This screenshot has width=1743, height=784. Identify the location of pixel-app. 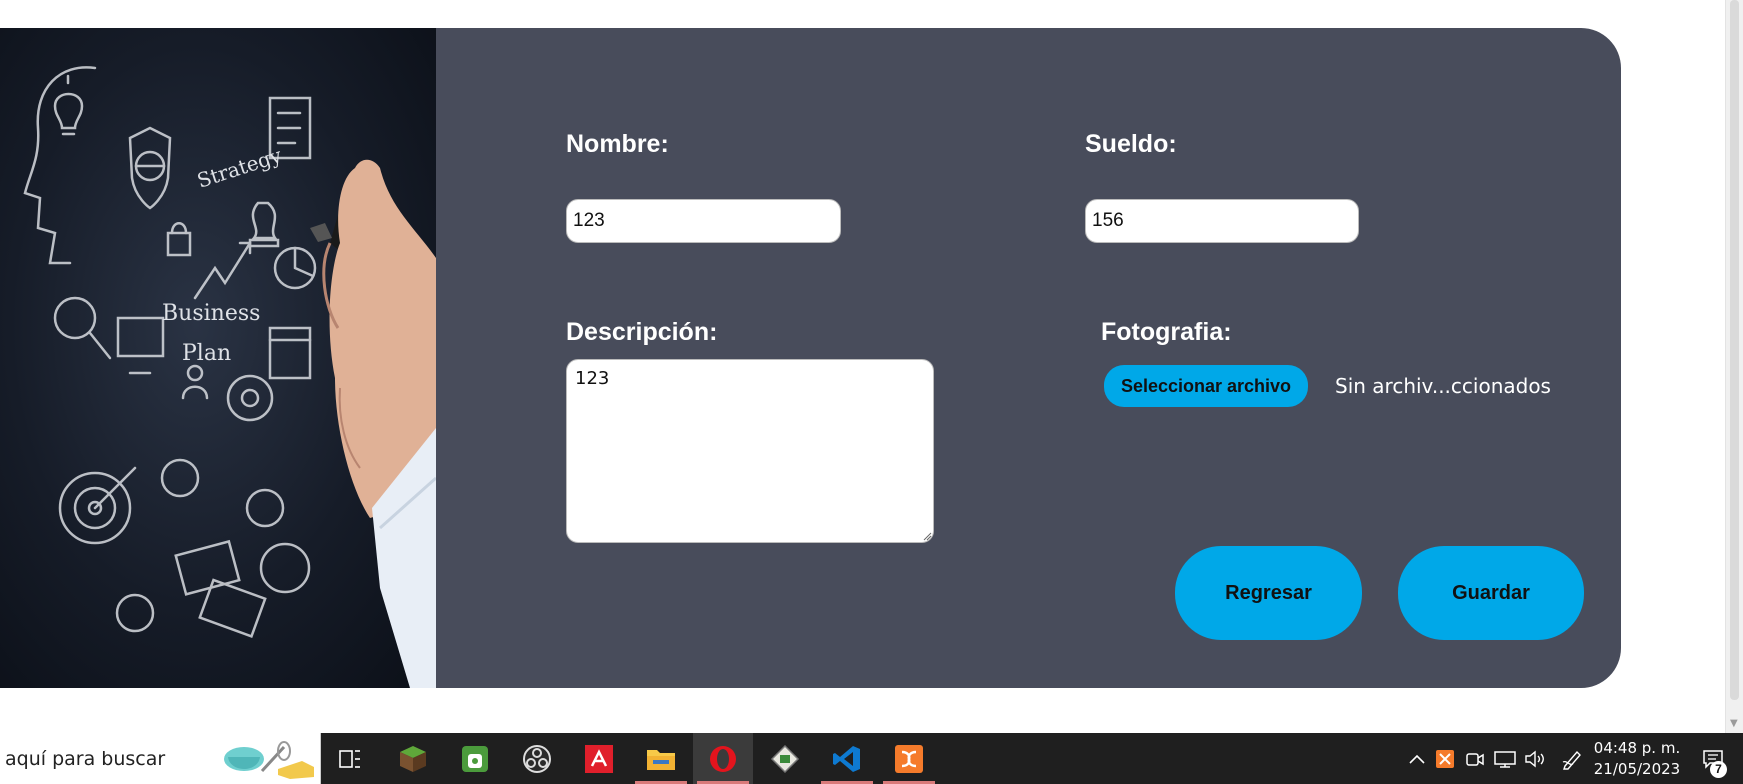
(785, 758).